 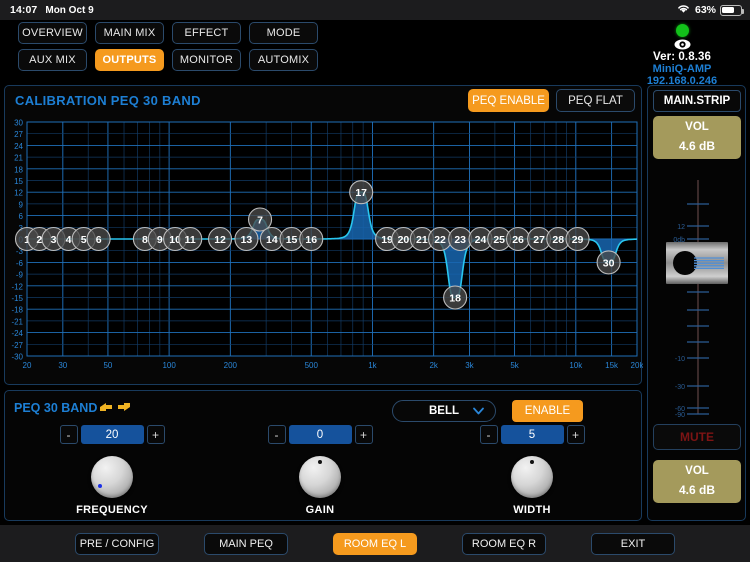 I want to click on pointing-hands-icon, so click(x=115, y=408).